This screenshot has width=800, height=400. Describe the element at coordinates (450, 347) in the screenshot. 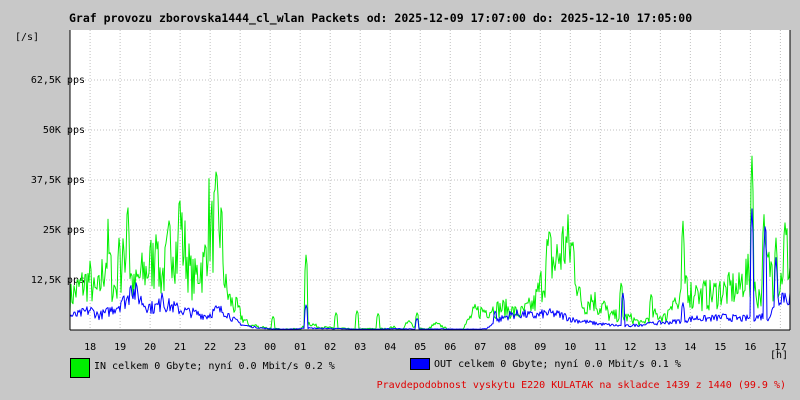

I see `x-tick-label: 06` at that location.